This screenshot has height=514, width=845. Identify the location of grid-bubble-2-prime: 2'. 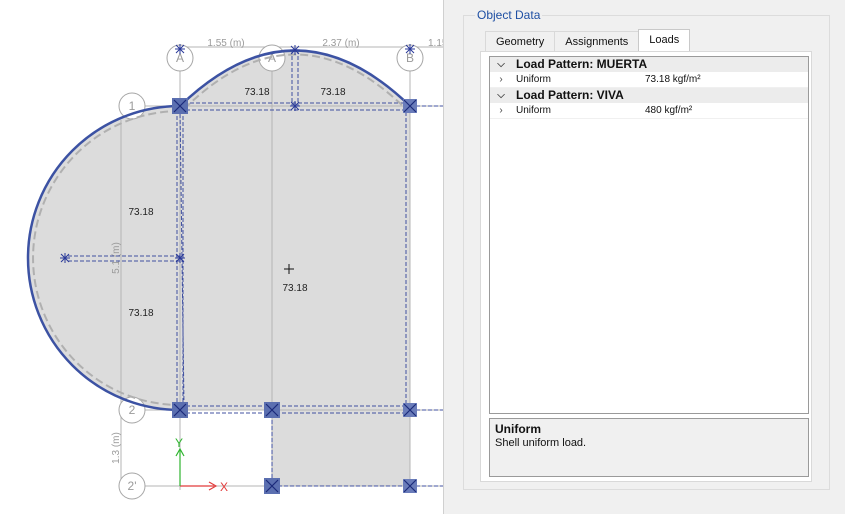
(132, 486).